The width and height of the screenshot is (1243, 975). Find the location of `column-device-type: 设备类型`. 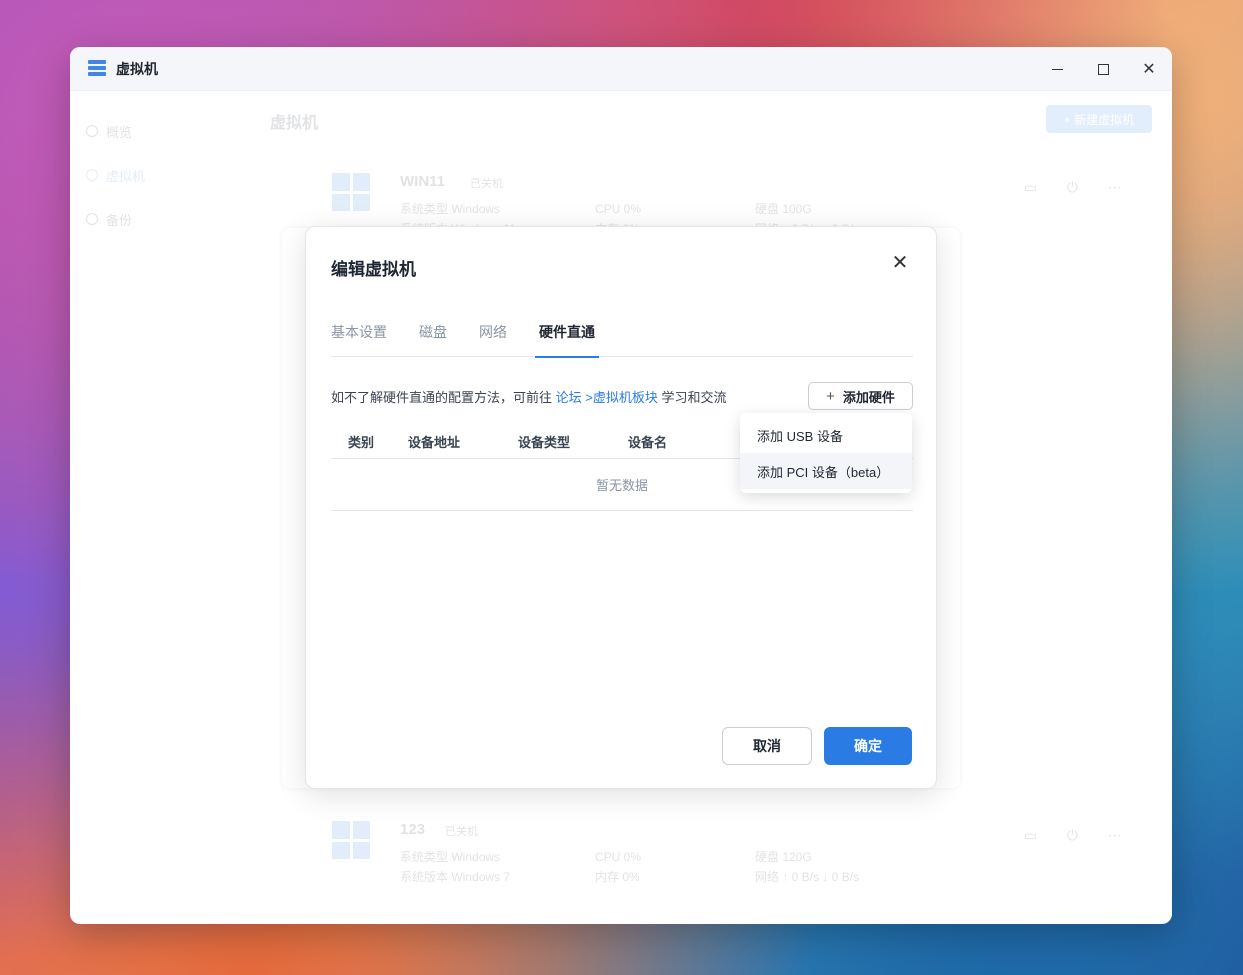

column-device-type: 设备类型 is located at coordinates (544, 442).